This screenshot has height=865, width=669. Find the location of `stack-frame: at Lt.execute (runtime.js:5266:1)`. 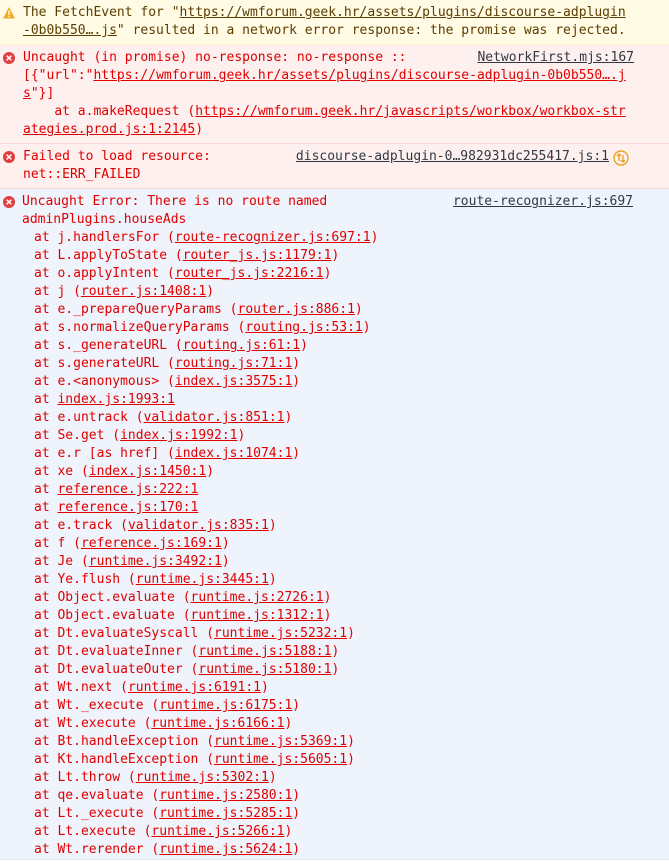

stack-frame: at Lt.execute (runtime.js:5266:1) is located at coordinates (163, 831).